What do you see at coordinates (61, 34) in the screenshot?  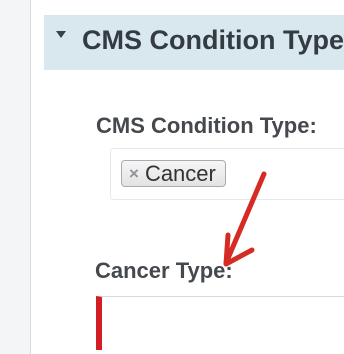 I see `caret-down-icon` at bounding box center [61, 34].